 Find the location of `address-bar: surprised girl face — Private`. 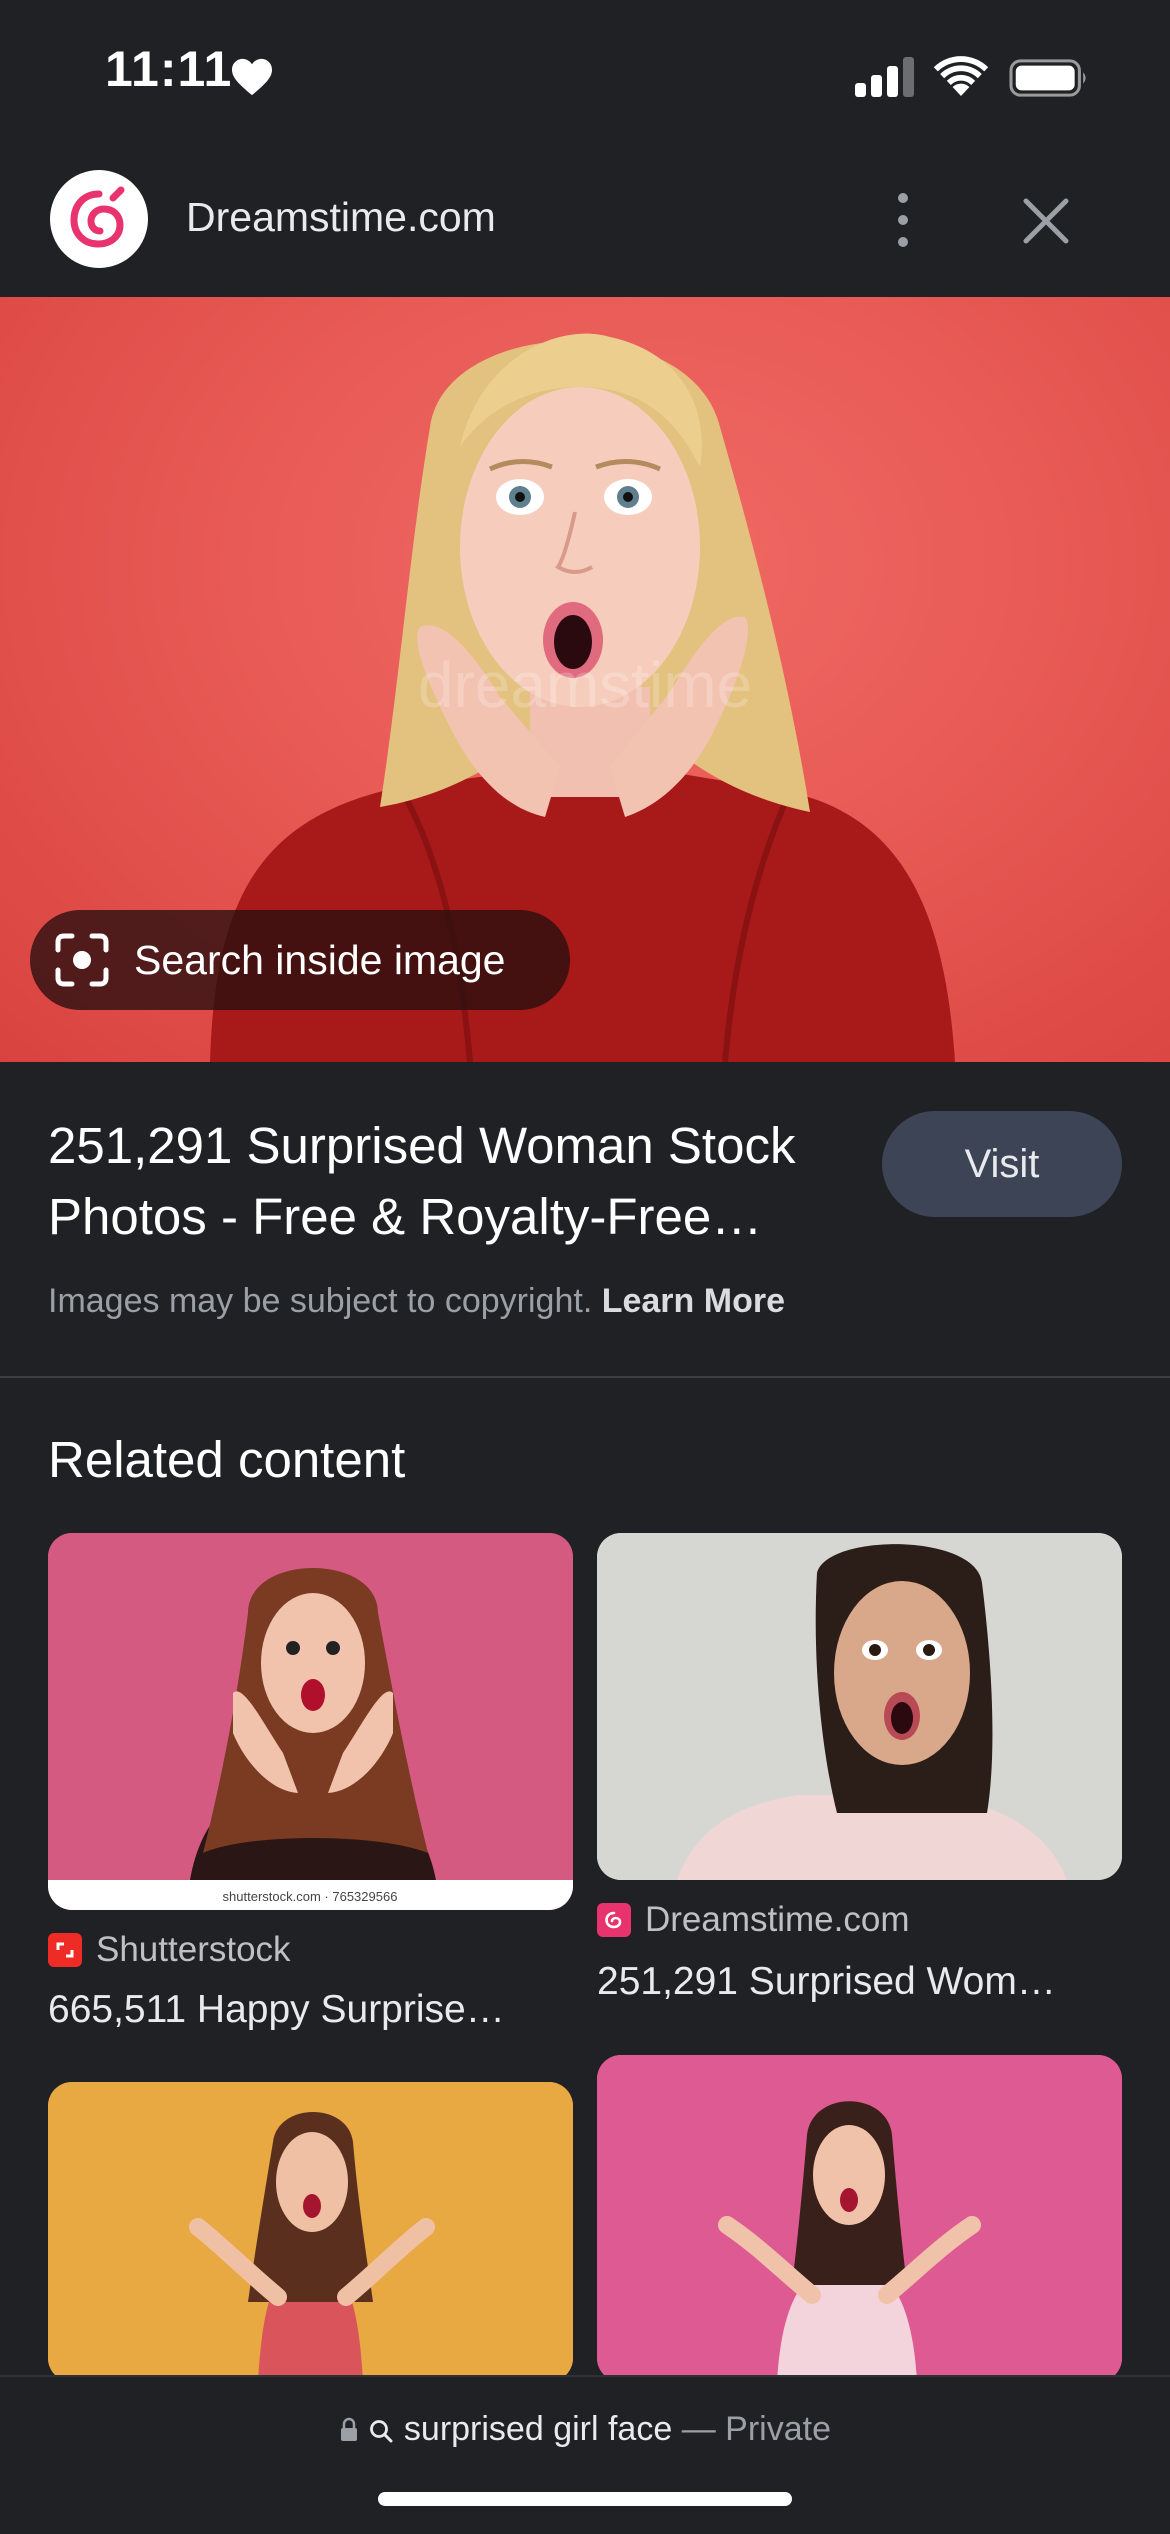

address-bar: surprised girl face — Private is located at coordinates (585, 2429).